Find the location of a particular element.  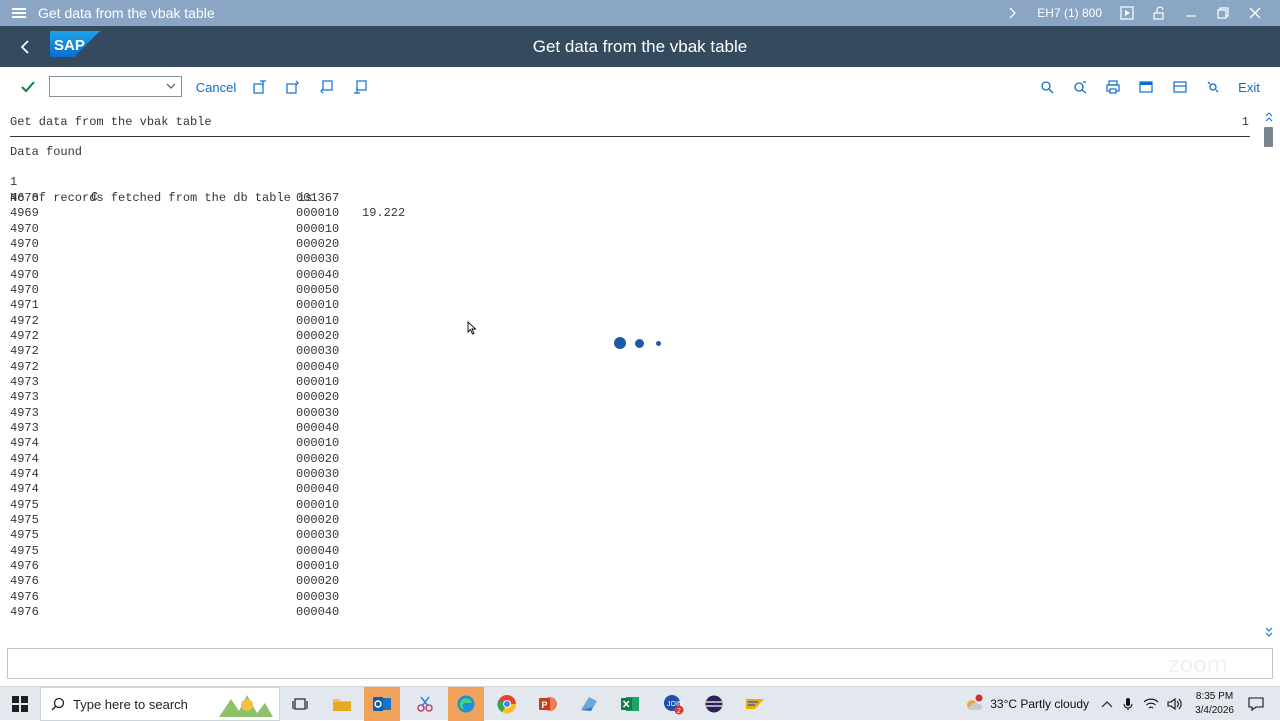

zoom-watermark: zoom is located at coordinates (1198, 665).